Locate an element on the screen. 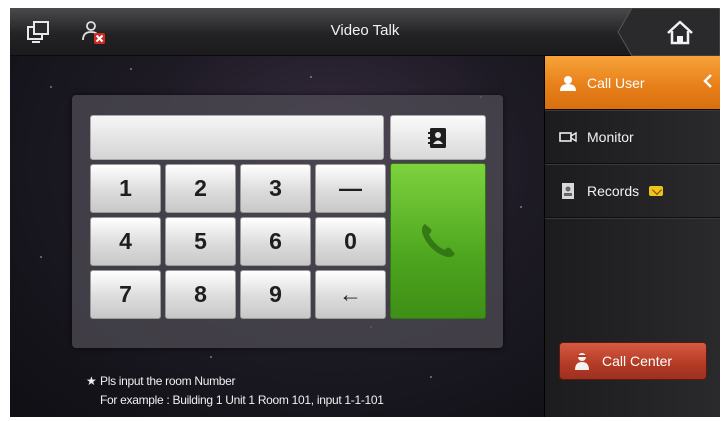 The image size is (724, 421). chevron-left-icon is located at coordinates (707, 81).